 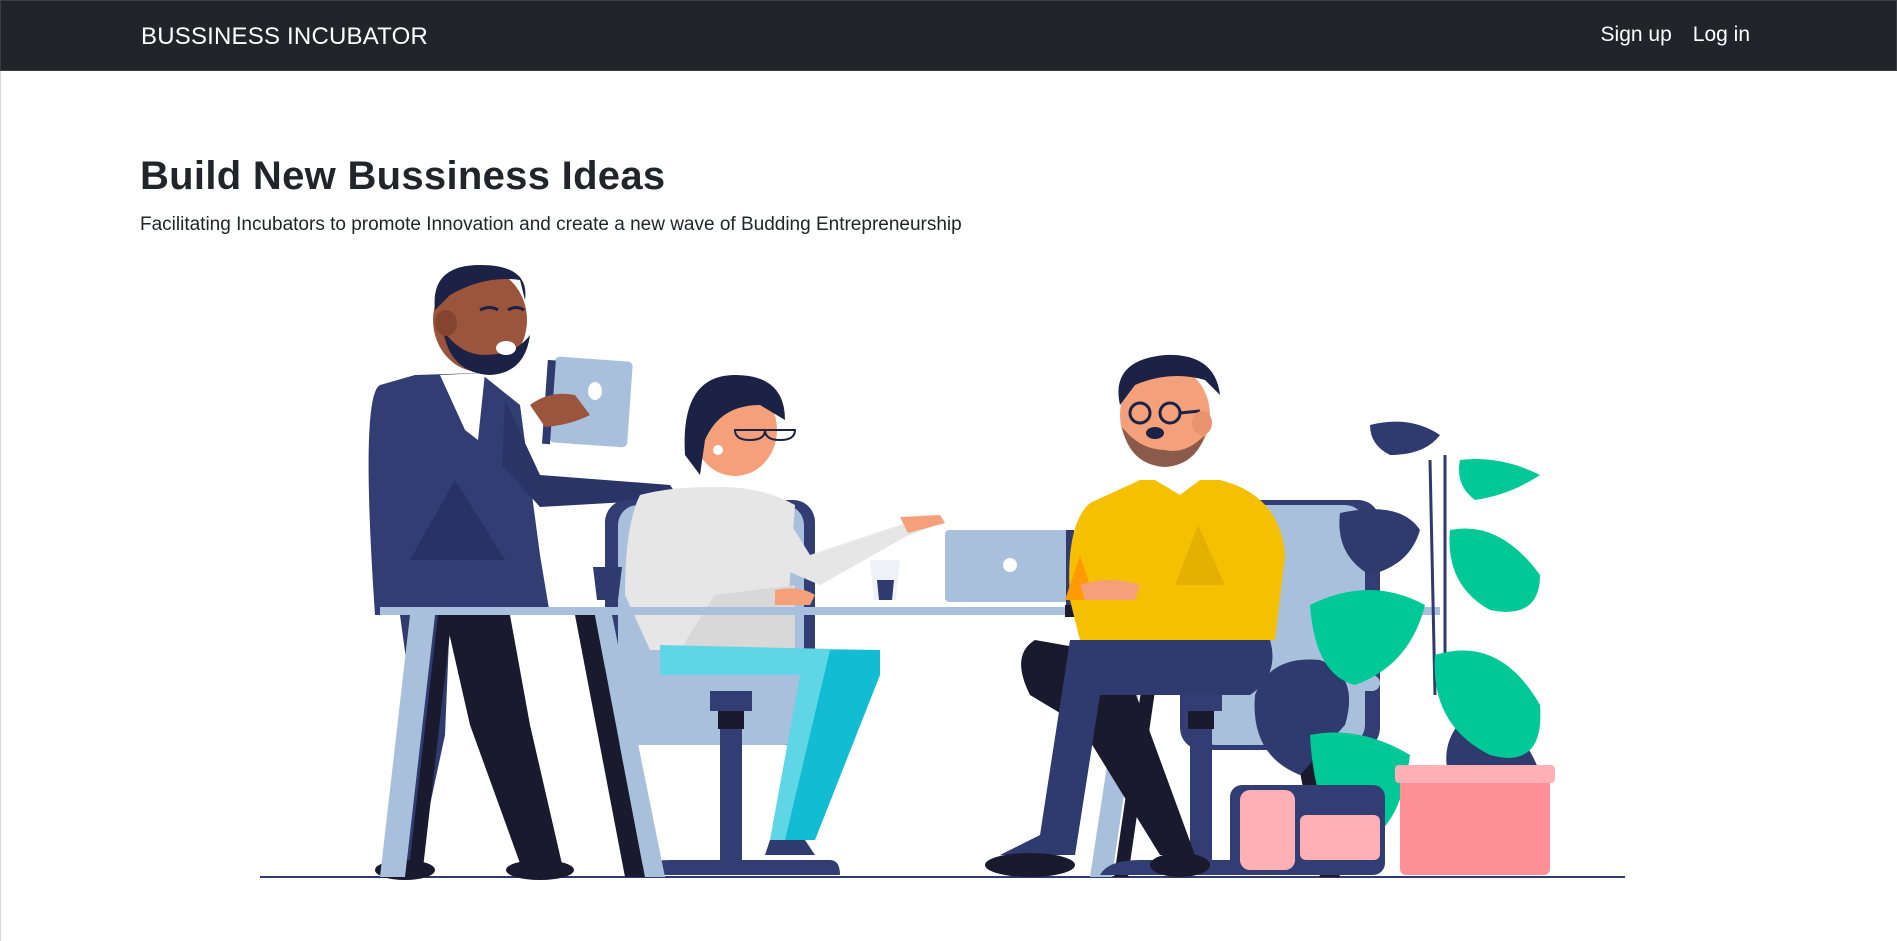 What do you see at coordinates (1475, 825) in the screenshot?
I see `pot-large` at bounding box center [1475, 825].